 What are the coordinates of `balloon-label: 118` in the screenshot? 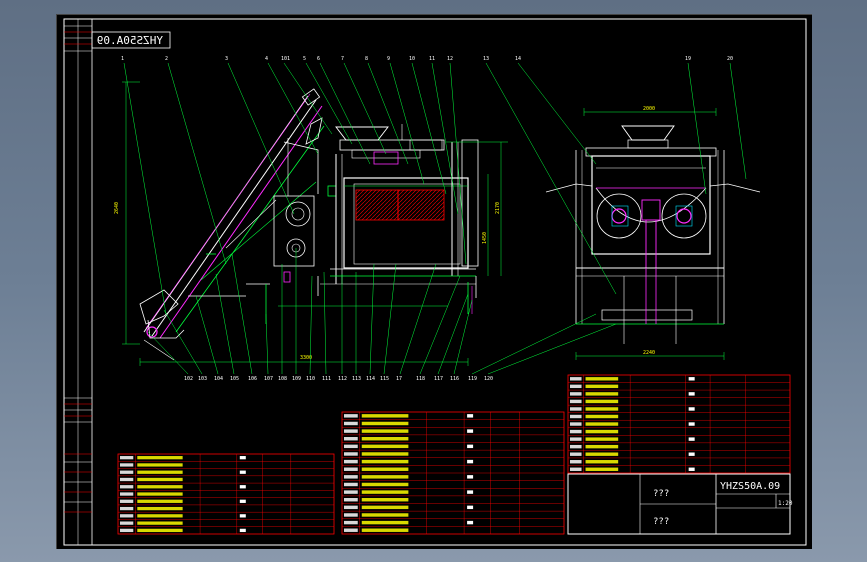 It's located at (420, 379).